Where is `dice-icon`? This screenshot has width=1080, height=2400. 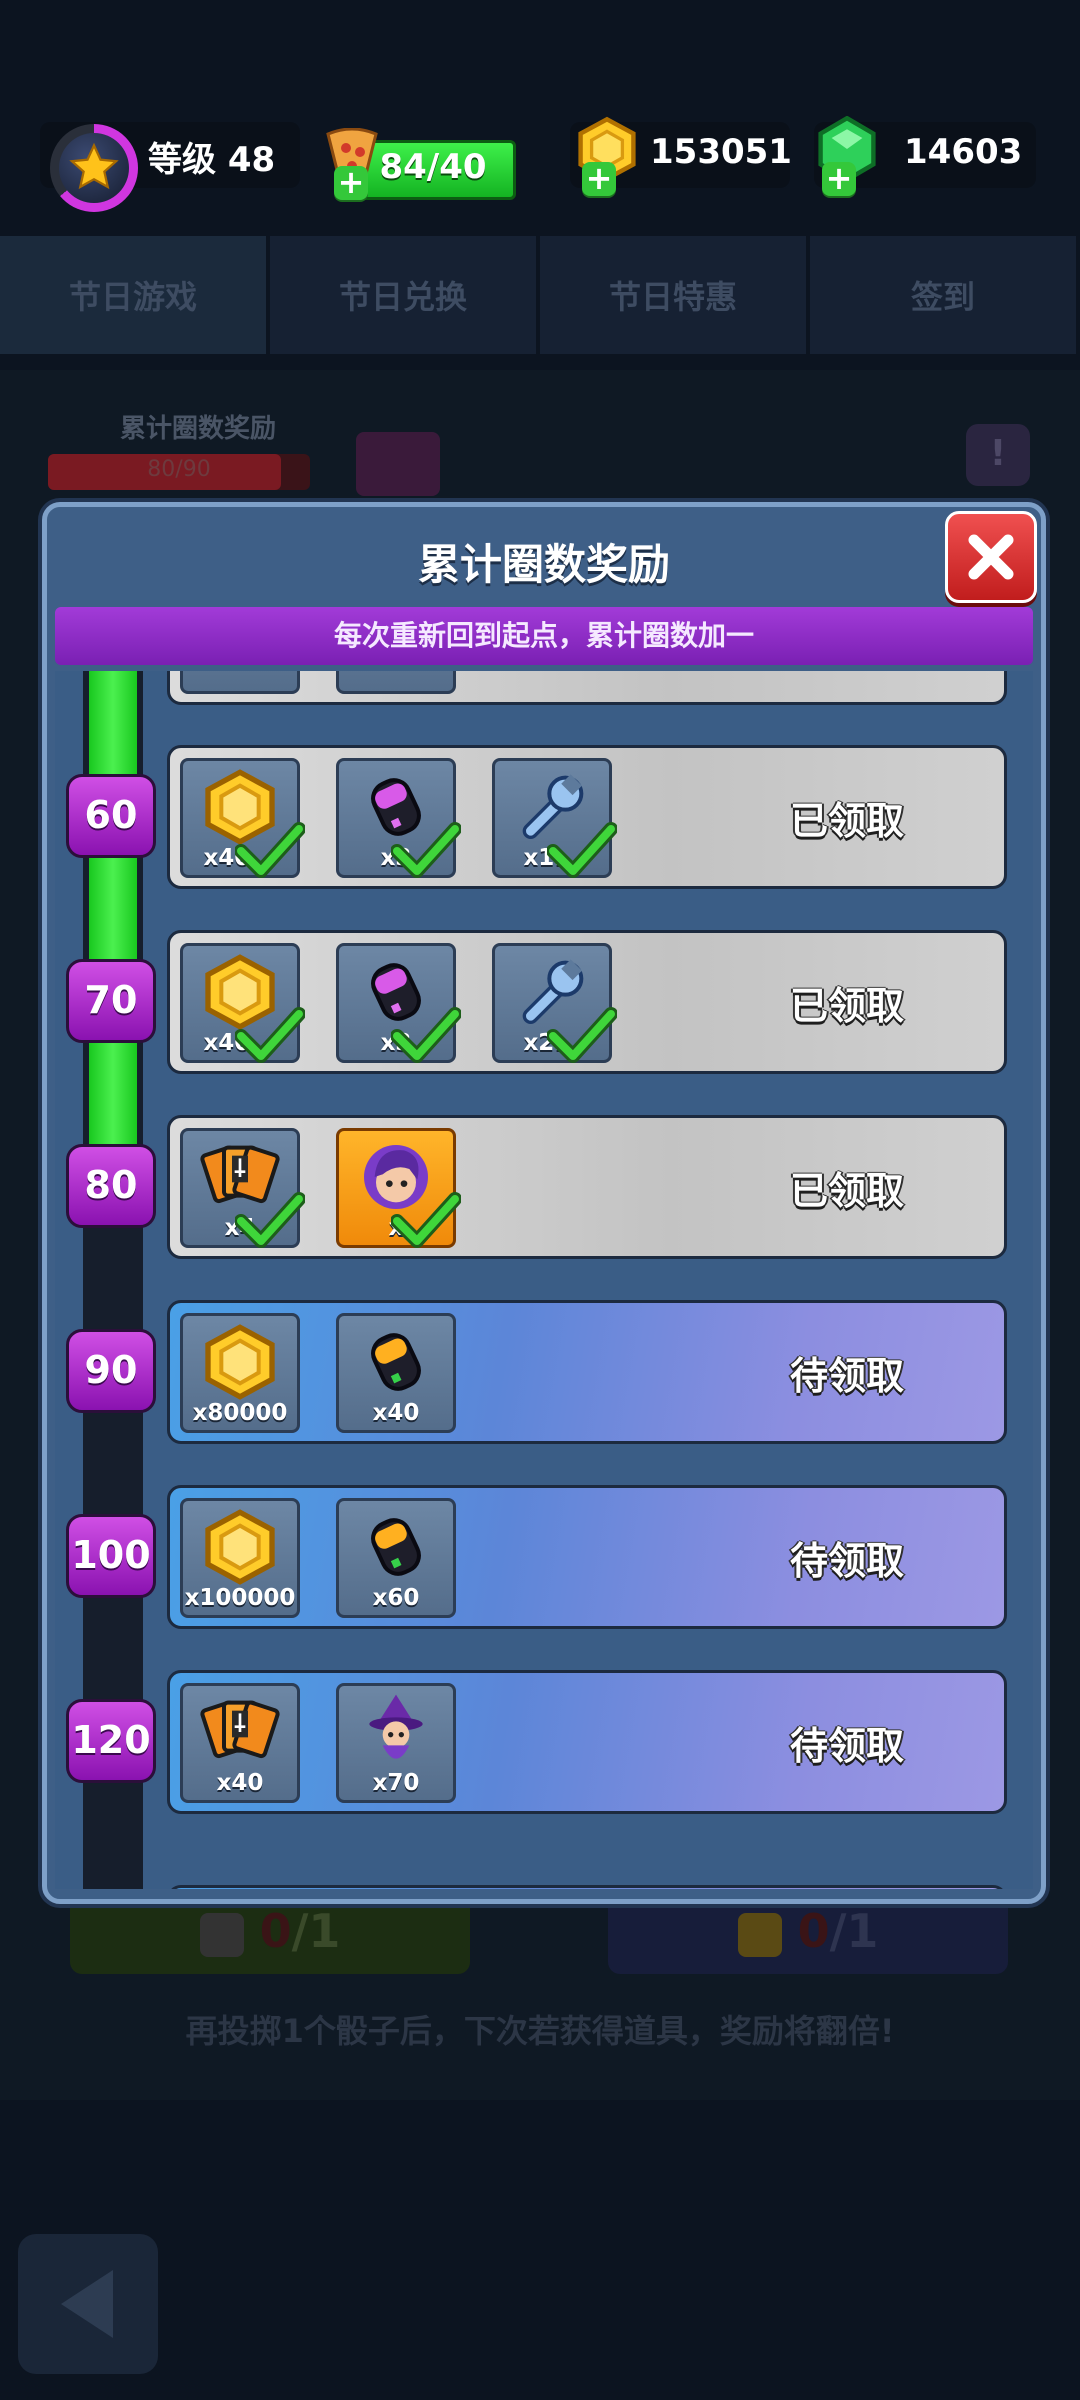
dice-icon is located at coordinates (221, 1934).